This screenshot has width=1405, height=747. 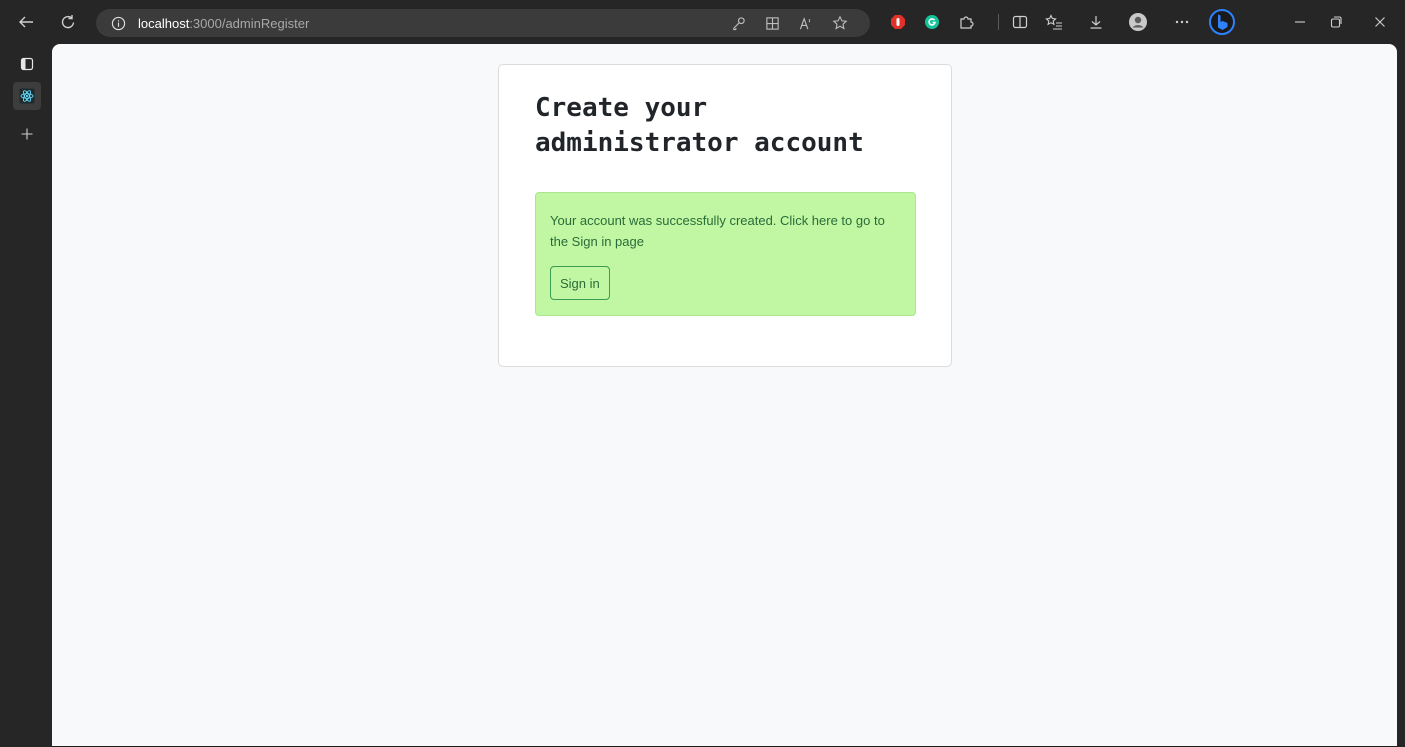 What do you see at coordinates (806, 23) in the screenshot?
I see `read-aloud-icon` at bounding box center [806, 23].